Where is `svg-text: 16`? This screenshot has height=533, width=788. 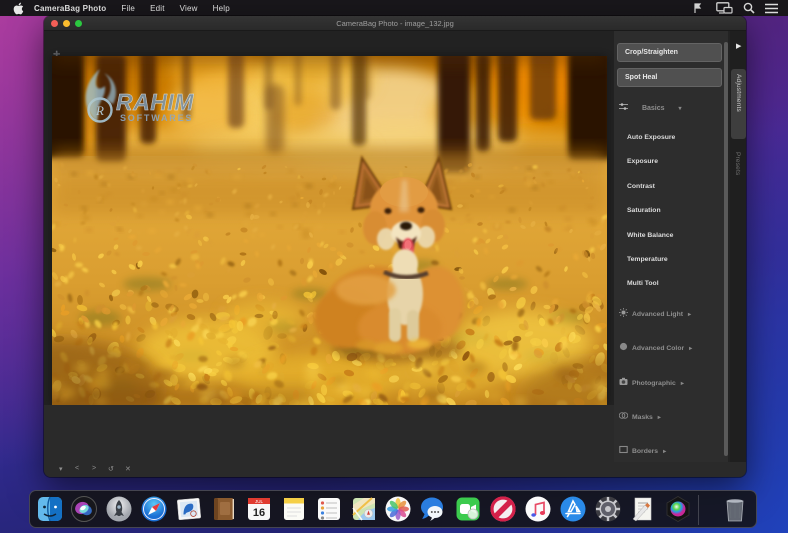 svg-text: 16 is located at coordinates (259, 513).